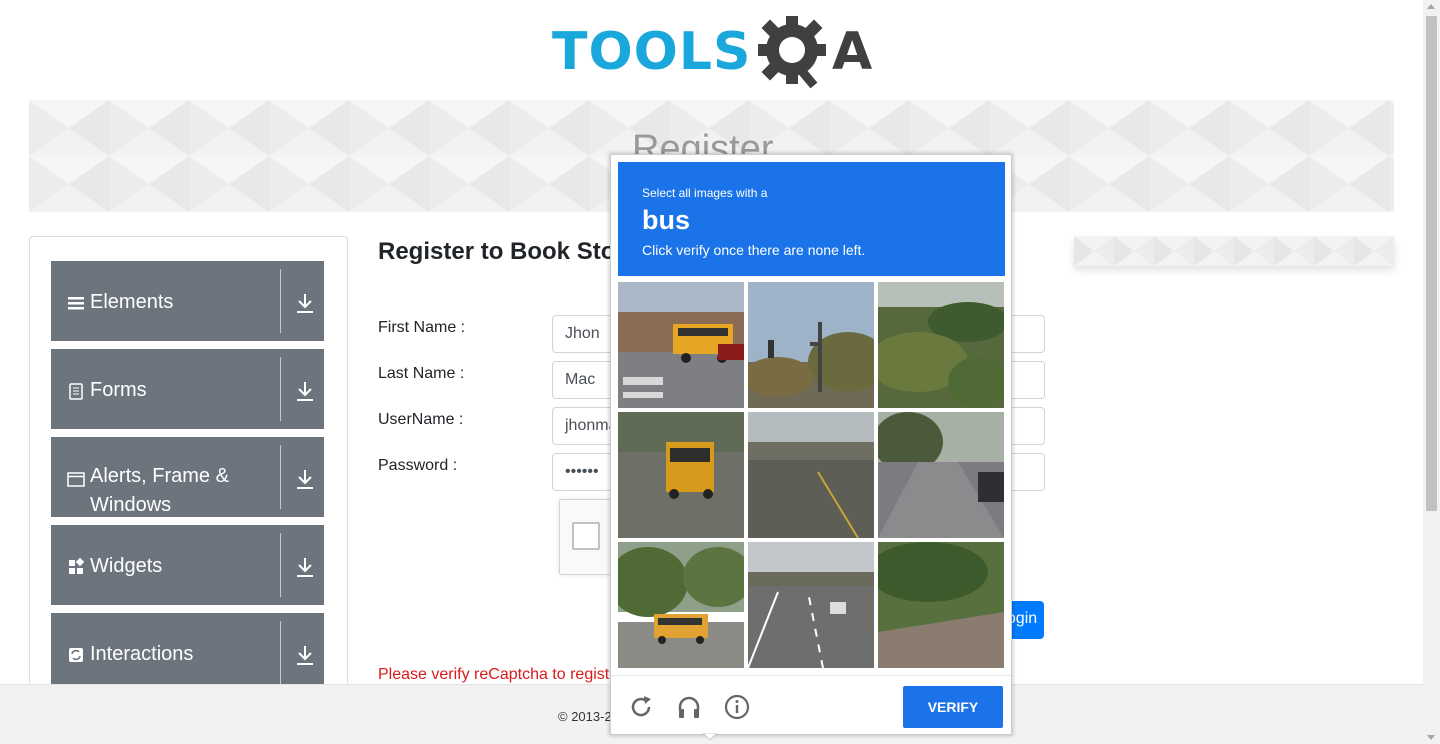 This screenshot has height=744, width=1440. What do you see at coordinates (76, 655) in the screenshot?
I see `interactions-icon` at bounding box center [76, 655].